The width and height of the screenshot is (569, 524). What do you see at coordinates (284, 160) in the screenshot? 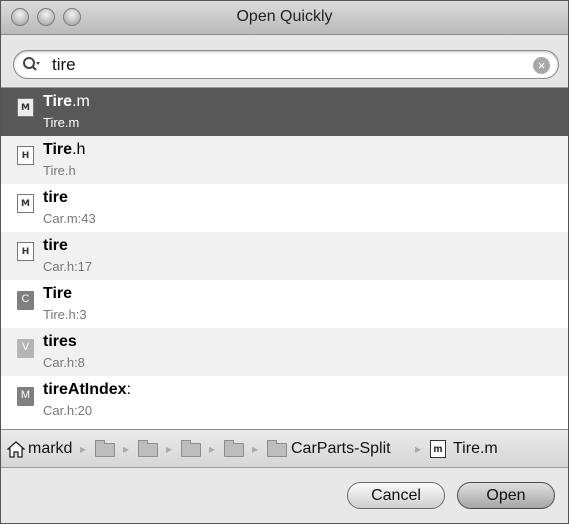
I see `result-row: H Tire.h Tire.h` at bounding box center [284, 160].